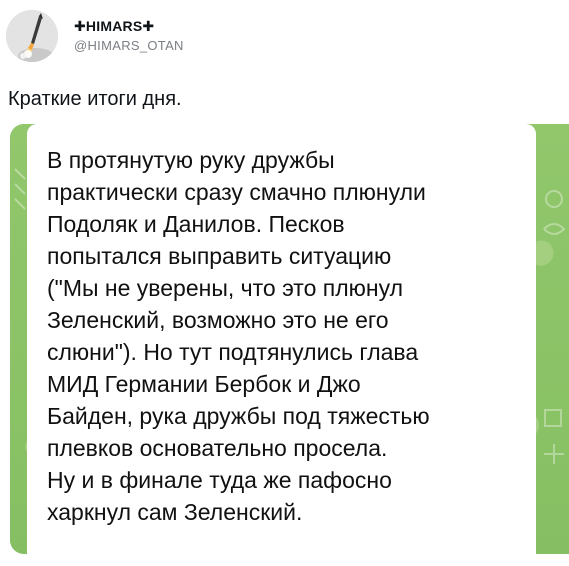 The image size is (569, 566). I want to click on account-names: ✚HIMARS✚ @HIMARS_OTAN, so click(129, 36).